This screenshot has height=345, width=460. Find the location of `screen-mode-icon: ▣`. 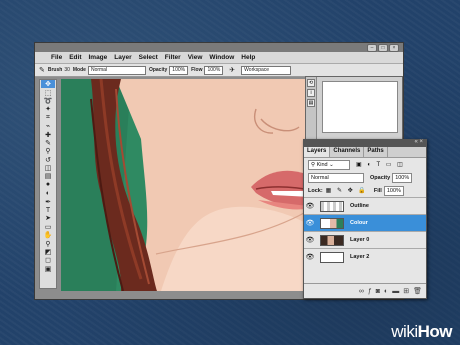

screen-mode-icon: ▣ is located at coordinates (48, 269).